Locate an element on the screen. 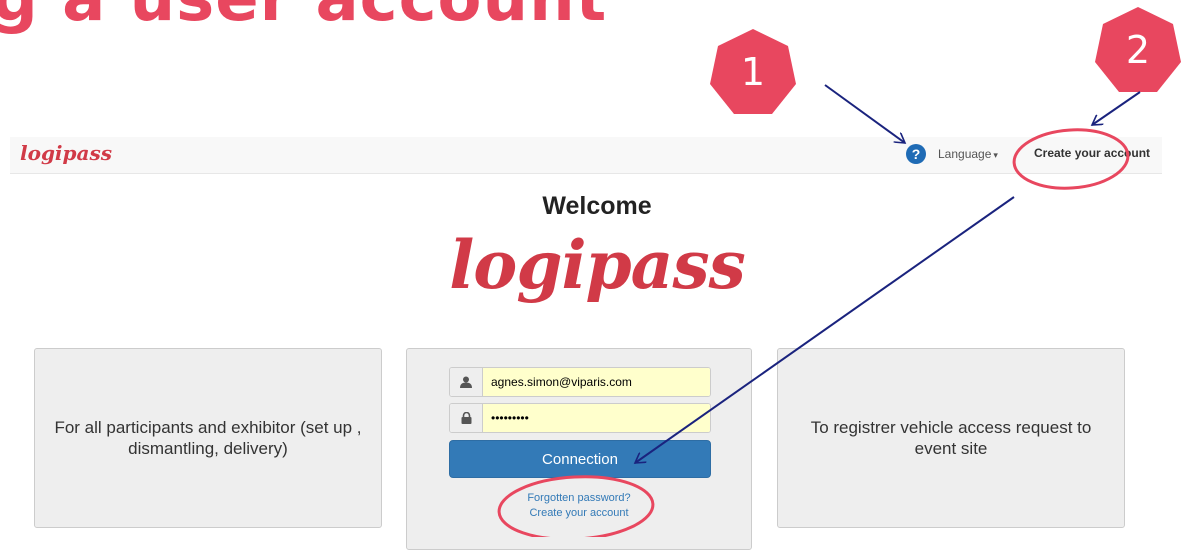  callout-badge-1: 1 is located at coordinates (753, 72).